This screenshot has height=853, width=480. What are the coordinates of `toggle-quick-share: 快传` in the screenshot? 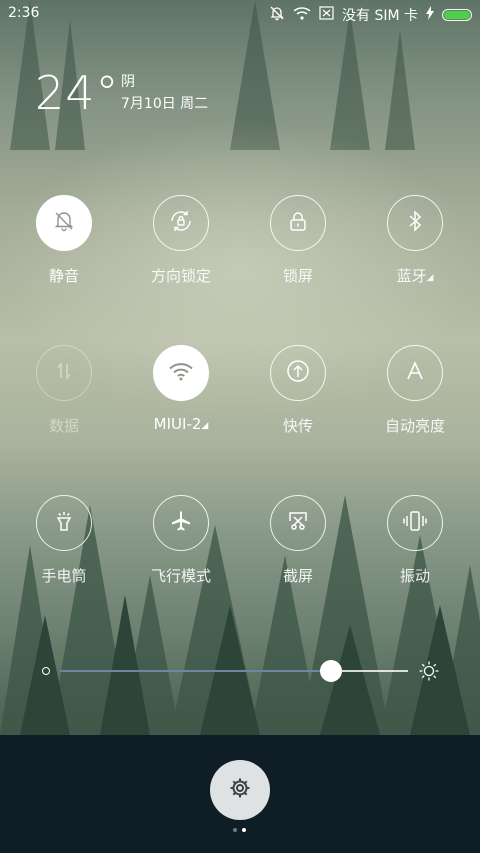 It's located at (298, 390).